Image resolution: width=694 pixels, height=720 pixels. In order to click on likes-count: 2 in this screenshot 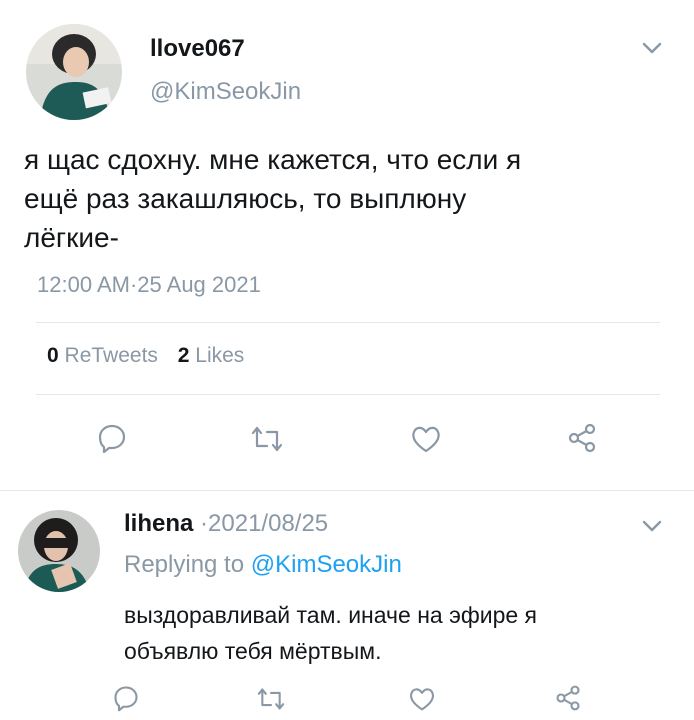, I will do `click(183, 355)`.